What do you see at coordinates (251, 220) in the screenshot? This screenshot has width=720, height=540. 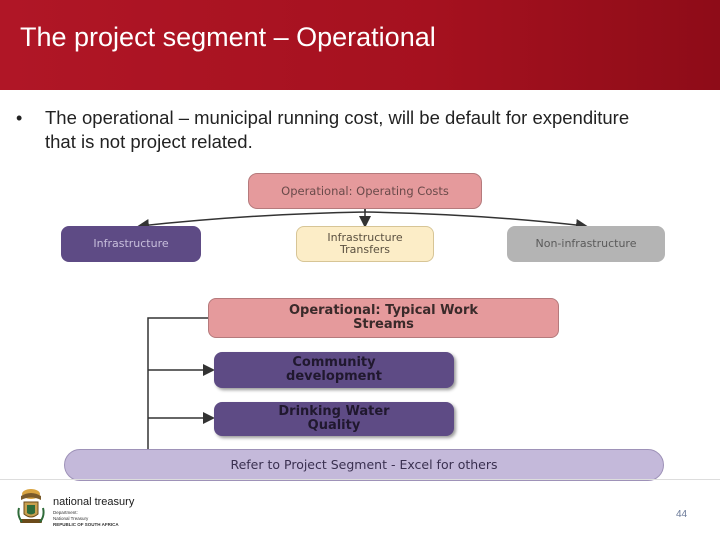 I see `connector-to-infrastructure` at bounding box center [251, 220].